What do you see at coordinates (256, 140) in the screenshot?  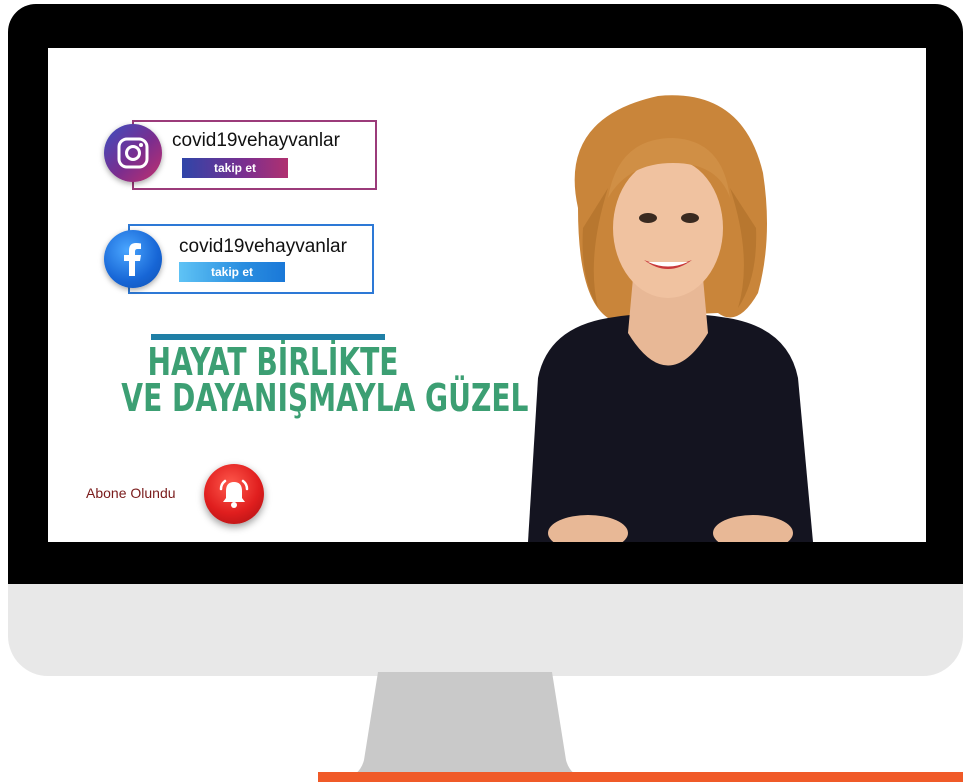 I see `instagram-handle: covid19vehayvanlar` at bounding box center [256, 140].